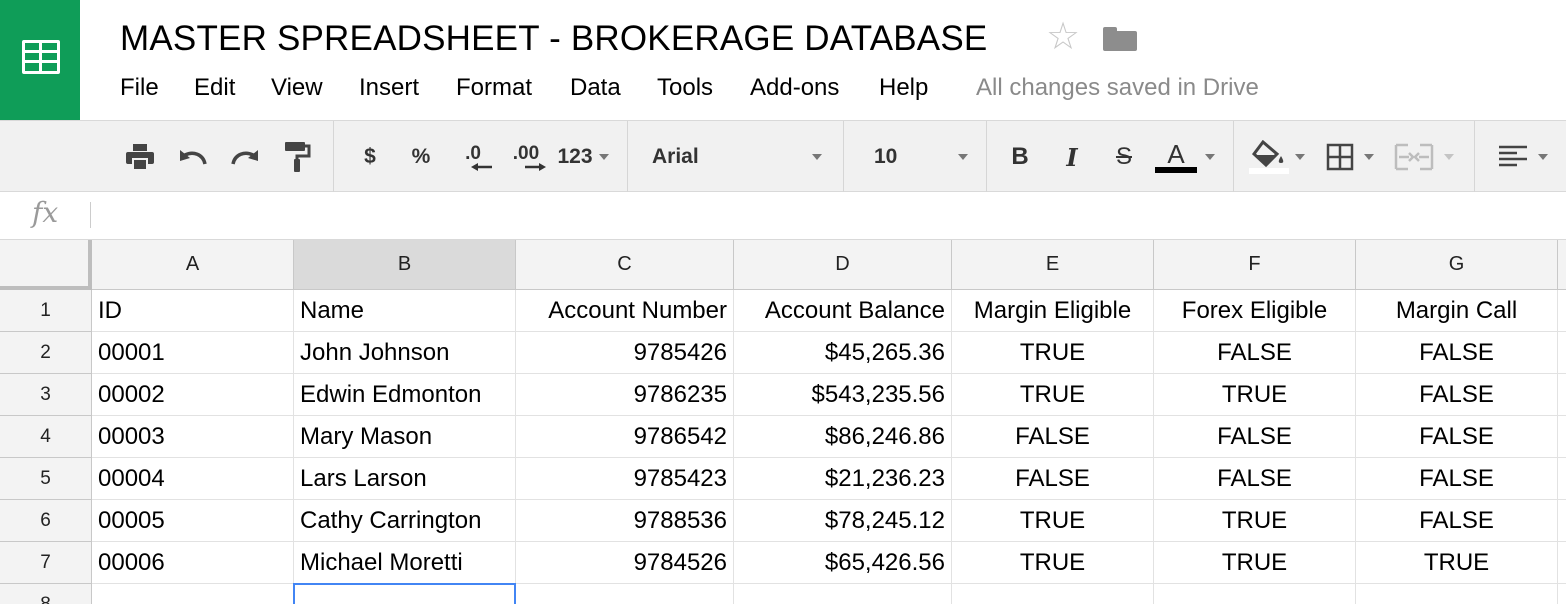  Describe the element at coordinates (1255, 594) in the screenshot. I see `cell-f8` at that location.